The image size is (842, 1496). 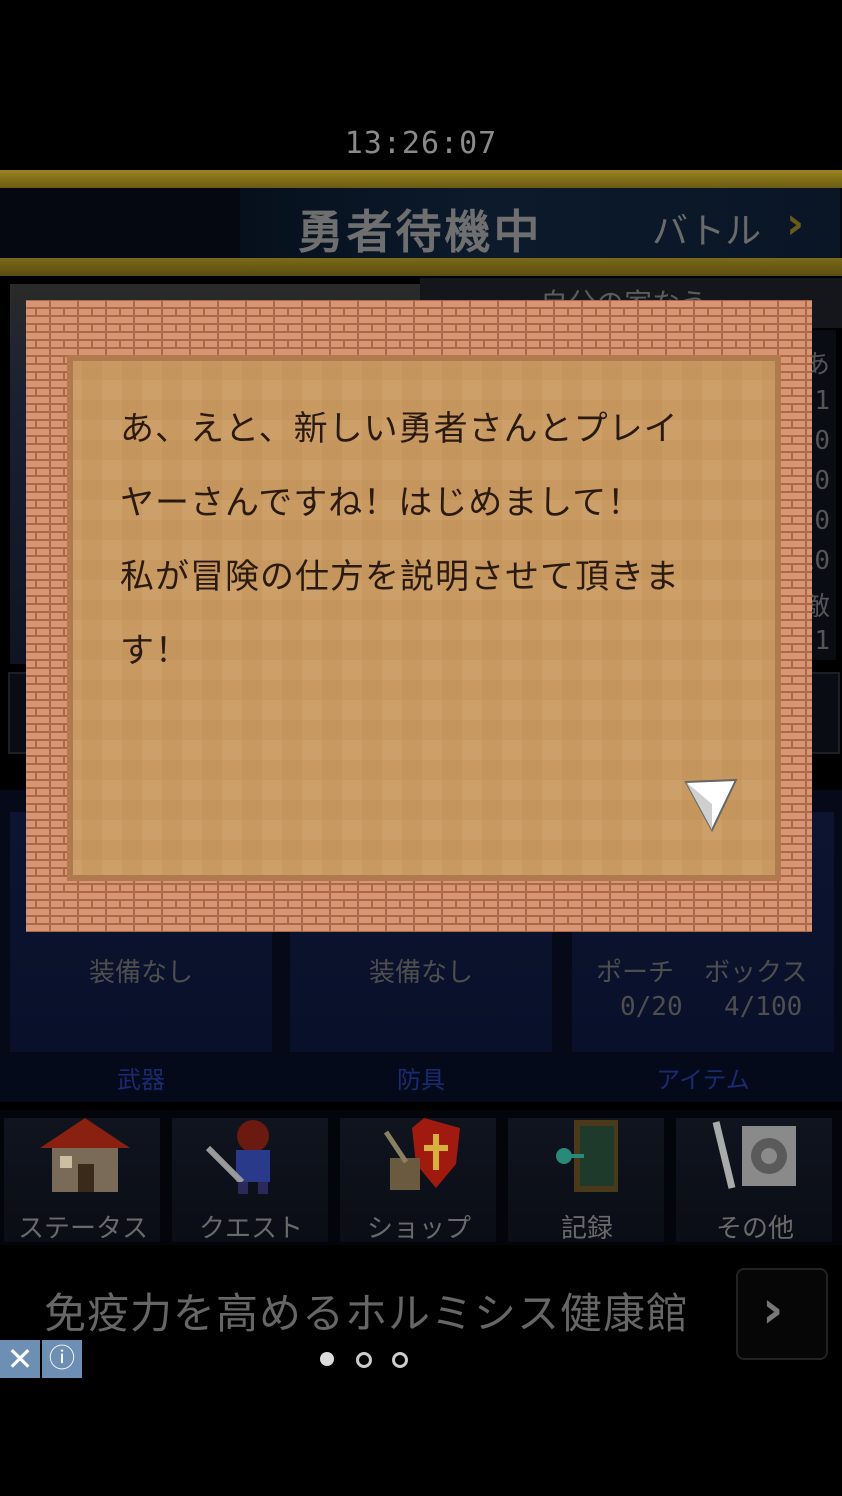 I want to click on weapon-slot-label: 装備なし, so click(x=140, y=973).